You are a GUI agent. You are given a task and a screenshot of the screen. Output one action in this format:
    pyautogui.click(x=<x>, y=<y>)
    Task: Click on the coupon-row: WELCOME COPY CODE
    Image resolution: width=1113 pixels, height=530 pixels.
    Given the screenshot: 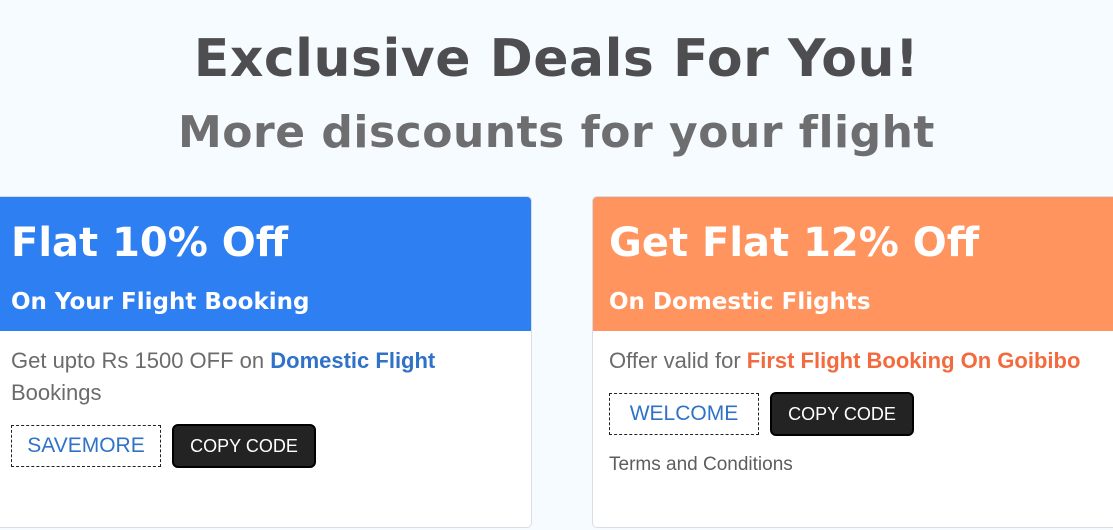 What is the action you would take?
    pyautogui.click(x=857, y=414)
    